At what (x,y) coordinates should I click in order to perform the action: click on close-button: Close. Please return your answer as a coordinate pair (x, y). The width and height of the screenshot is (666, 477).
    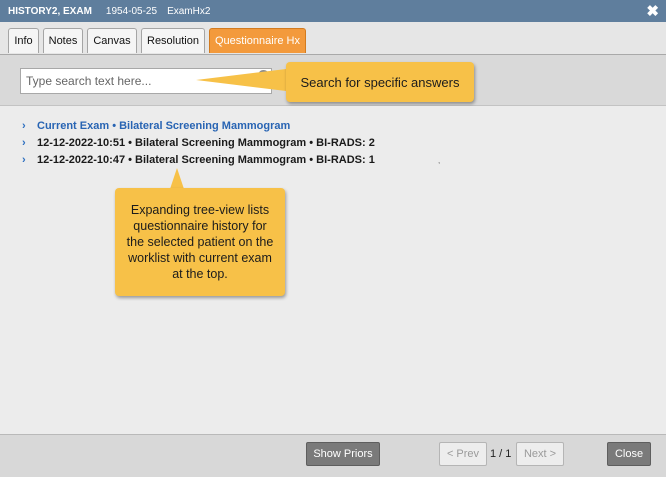
    Looking at the image, I should click on (629, 454).